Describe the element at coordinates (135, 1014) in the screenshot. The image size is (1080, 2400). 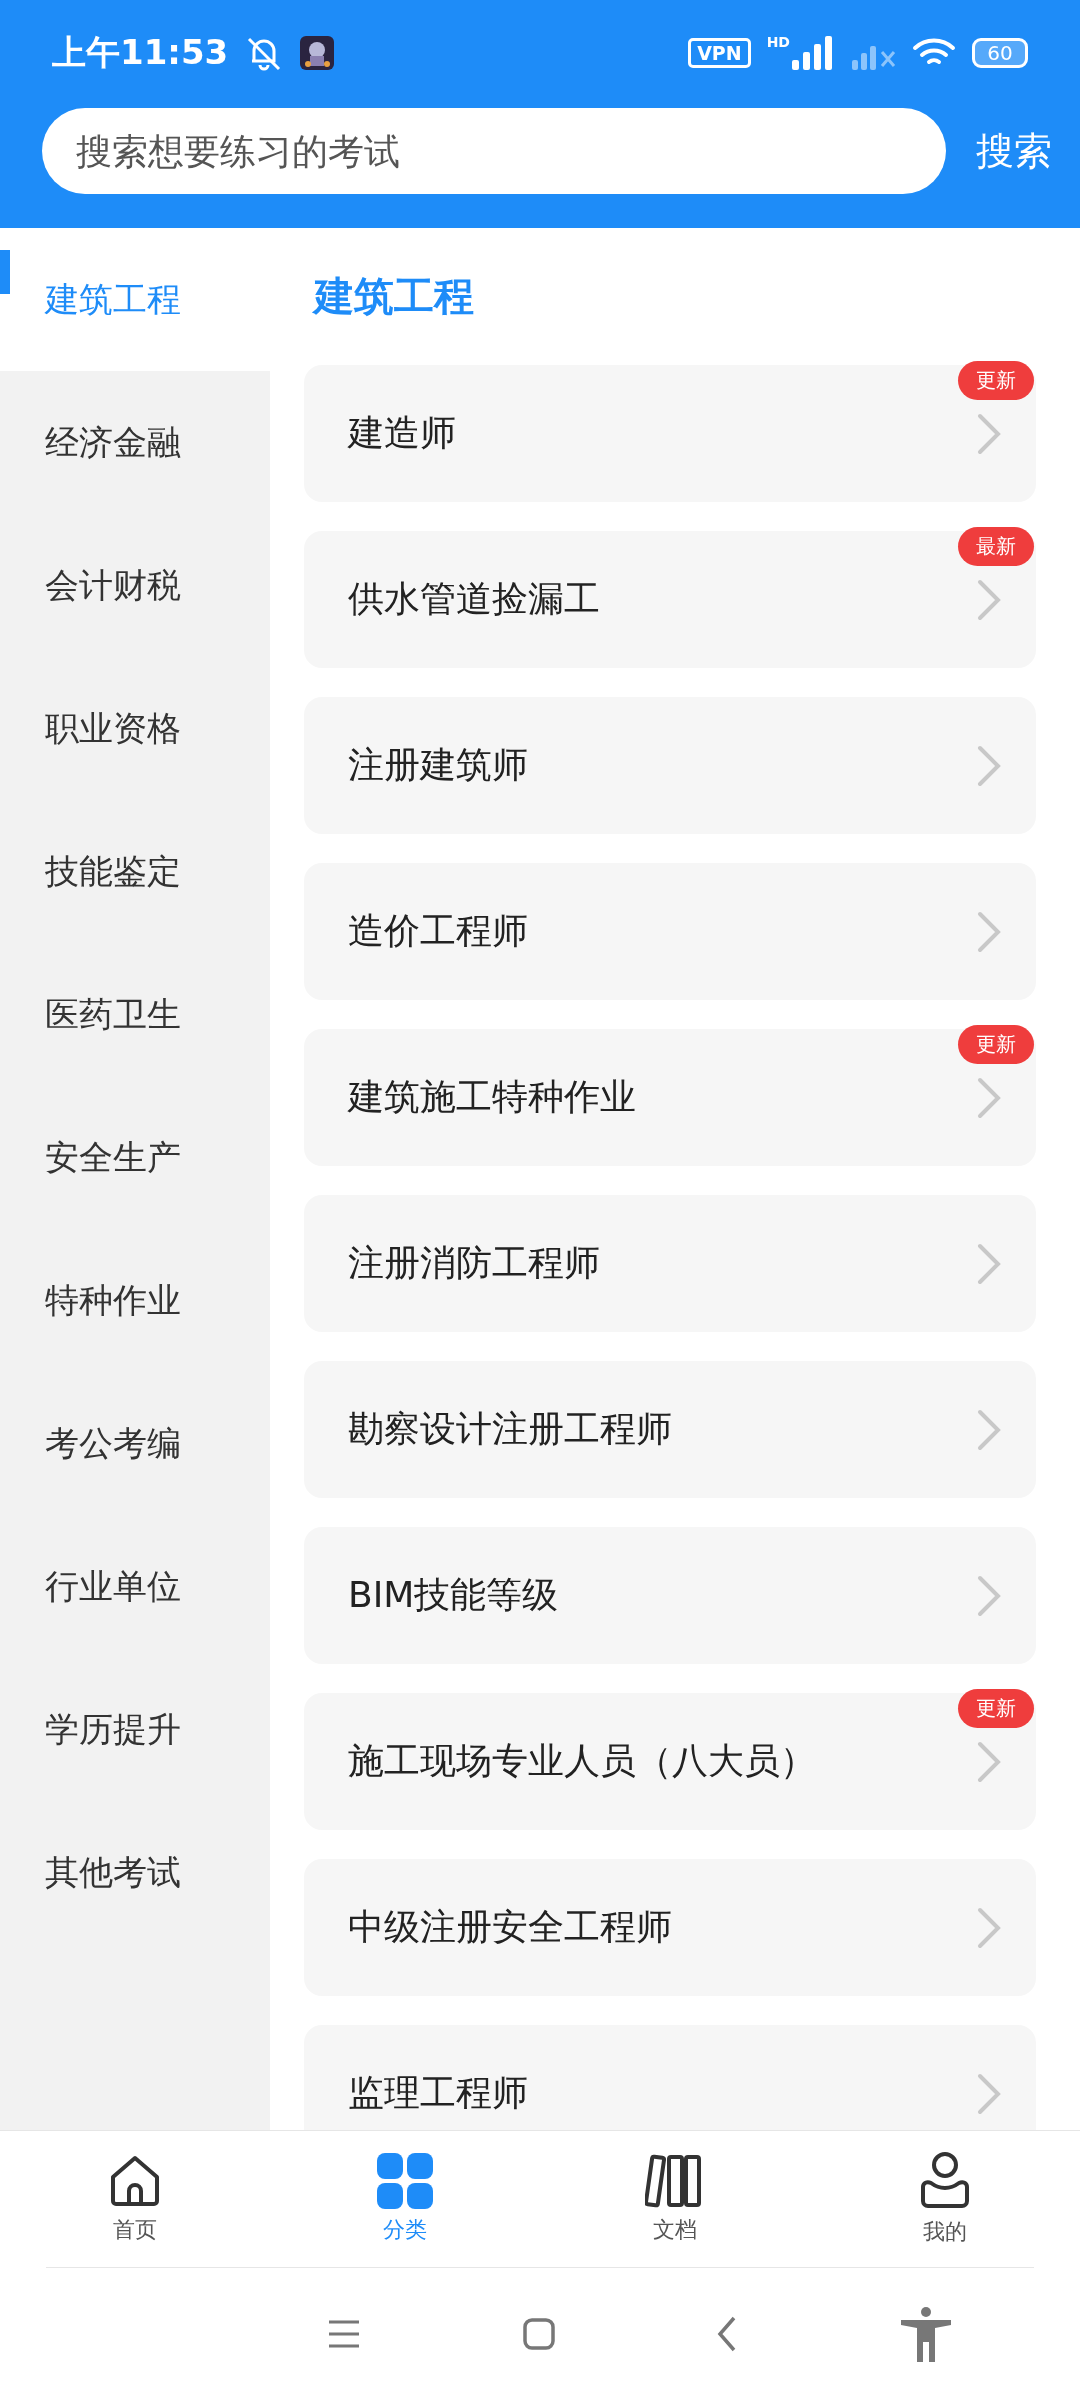
I see `category-item: 医药卫生` at that location.